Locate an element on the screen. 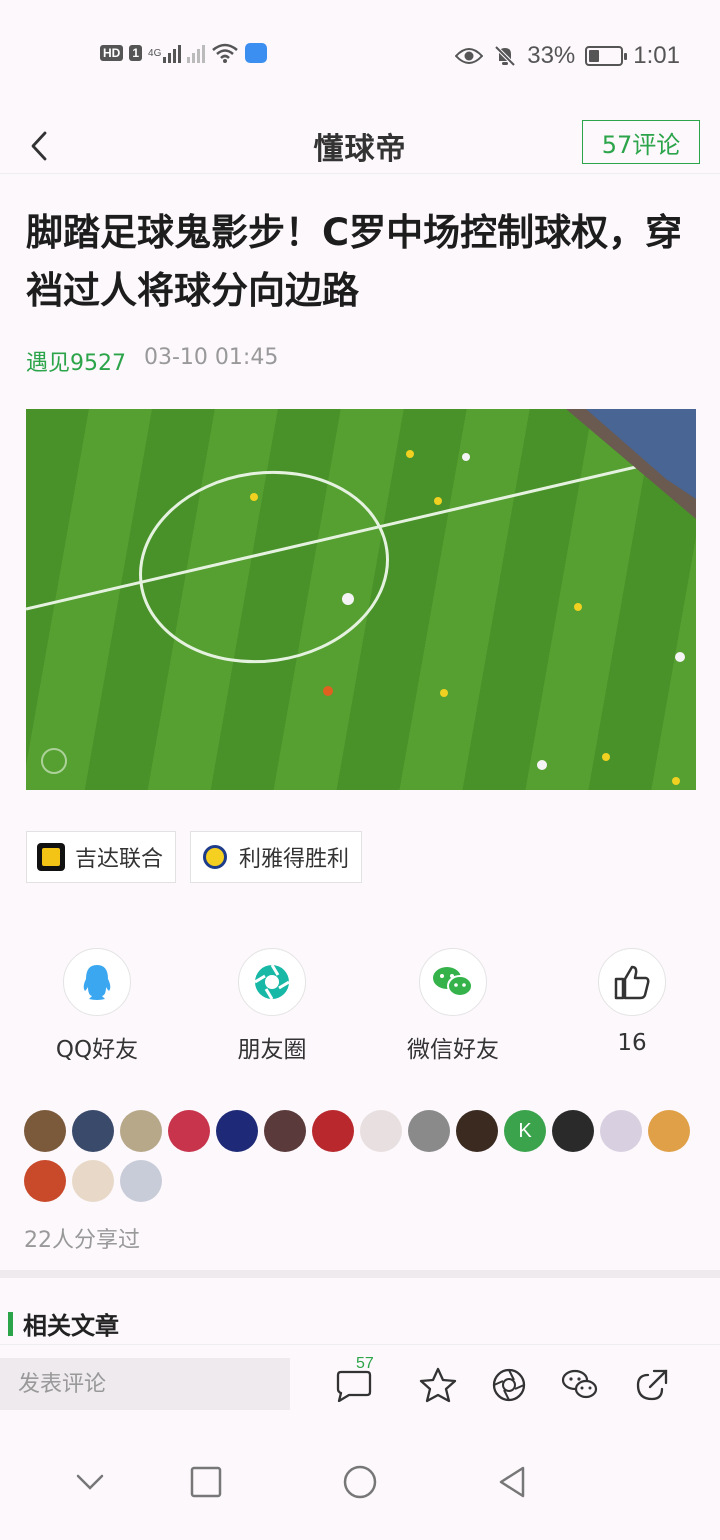  moments-icon is located at coordinates (272, 982).